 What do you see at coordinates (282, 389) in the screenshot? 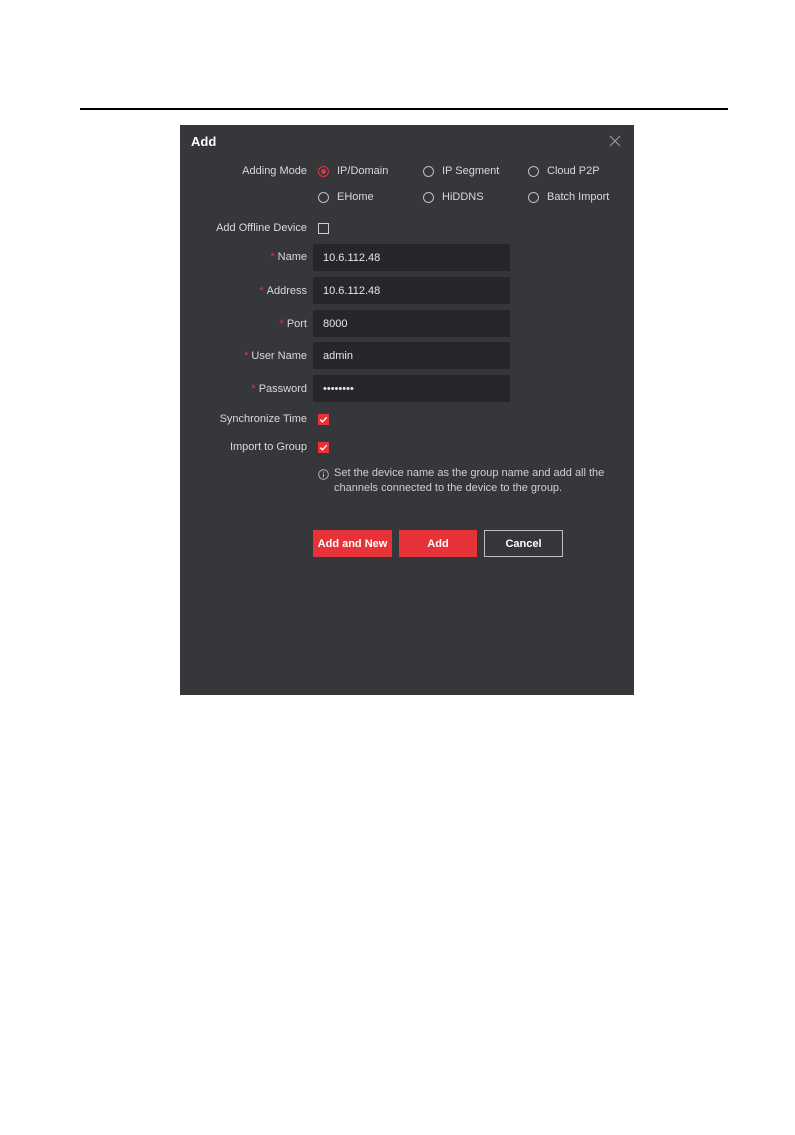
I see `password-label-text: Password` at bounding box center [282, 389].